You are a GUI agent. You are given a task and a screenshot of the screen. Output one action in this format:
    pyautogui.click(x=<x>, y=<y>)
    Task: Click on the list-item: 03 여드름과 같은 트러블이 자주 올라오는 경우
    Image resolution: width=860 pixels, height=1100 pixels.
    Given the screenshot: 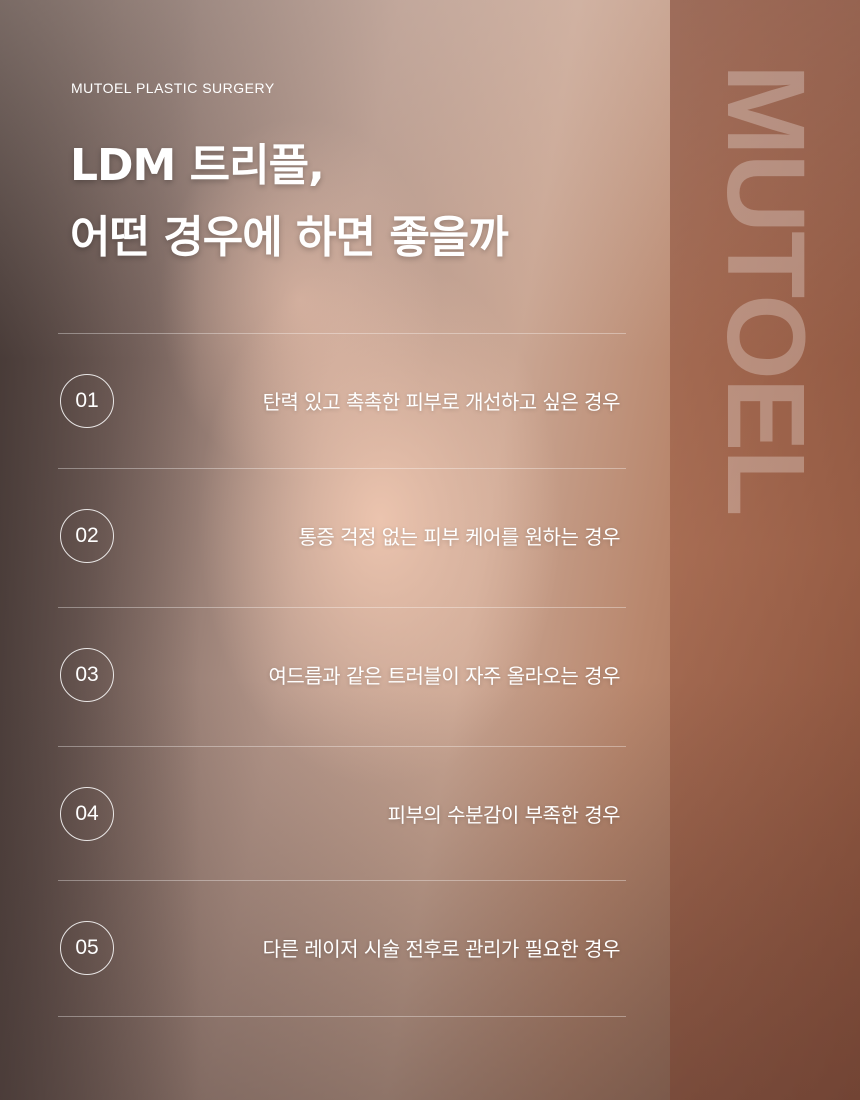 What is the action you would take?
    pyautogui.click(x=342, y=677)
    